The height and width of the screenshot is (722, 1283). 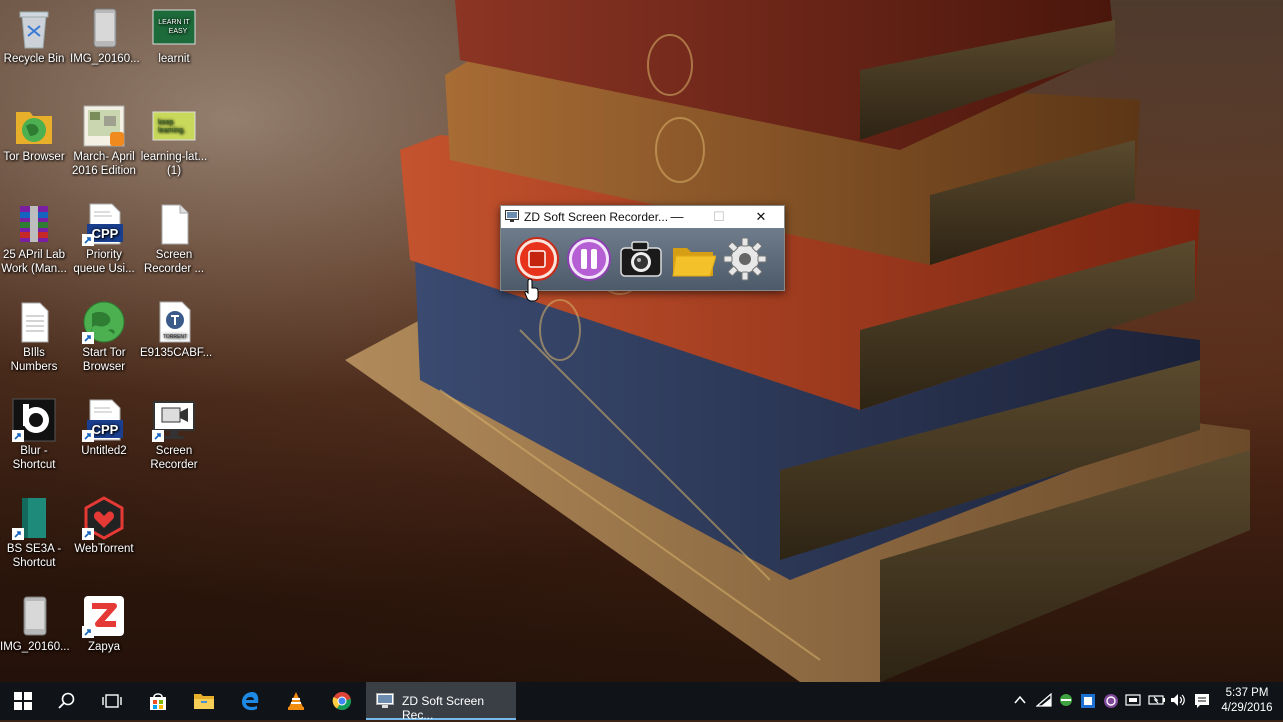 I want to click on task-view-button, so click(x=112, y=701).